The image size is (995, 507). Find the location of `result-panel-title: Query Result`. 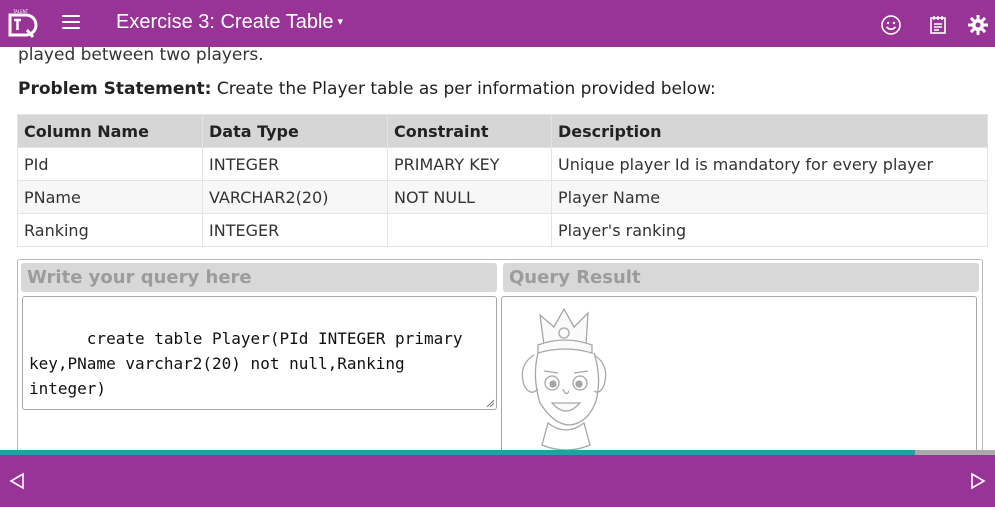

result-panel-title: Query Result is located at coordinates (741, 277).